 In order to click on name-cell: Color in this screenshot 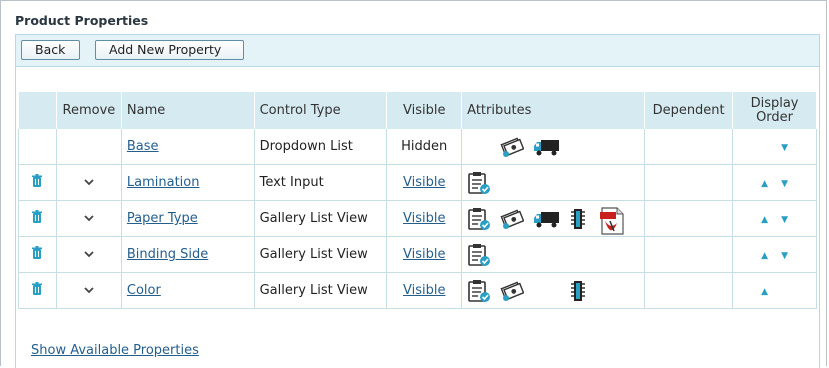, I will do `click(187, 290)`.